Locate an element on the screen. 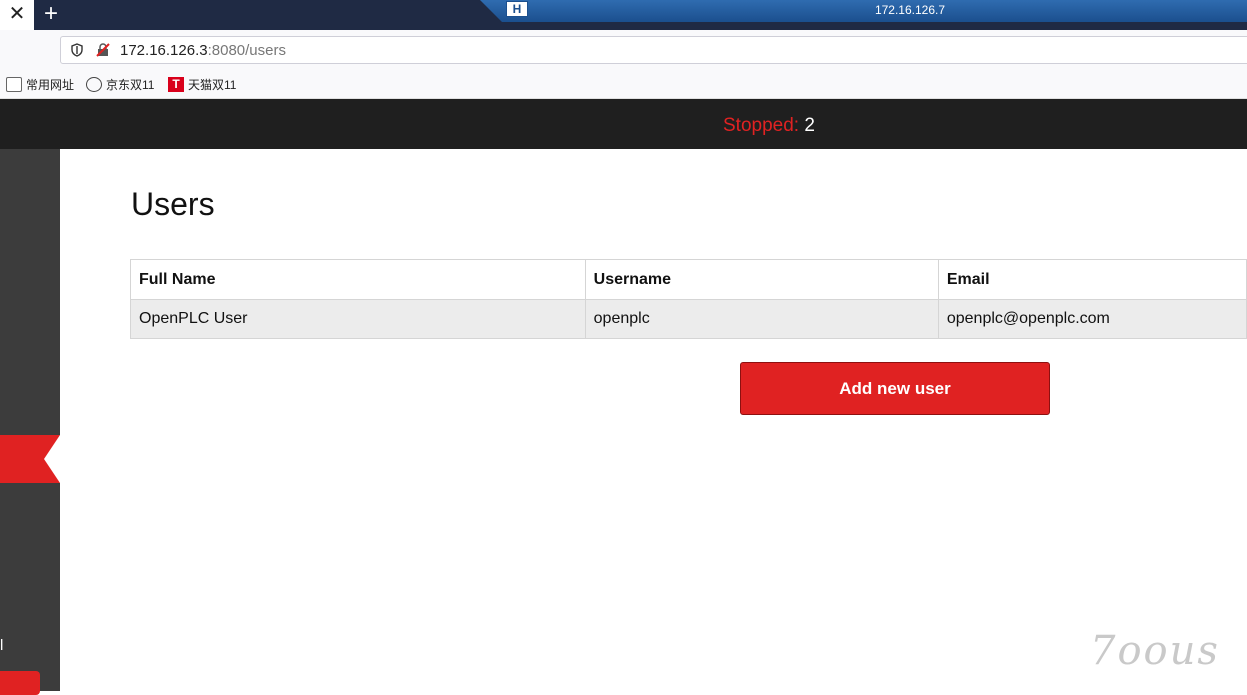  new-tab-icon: + is located at coordinates (51, 15).